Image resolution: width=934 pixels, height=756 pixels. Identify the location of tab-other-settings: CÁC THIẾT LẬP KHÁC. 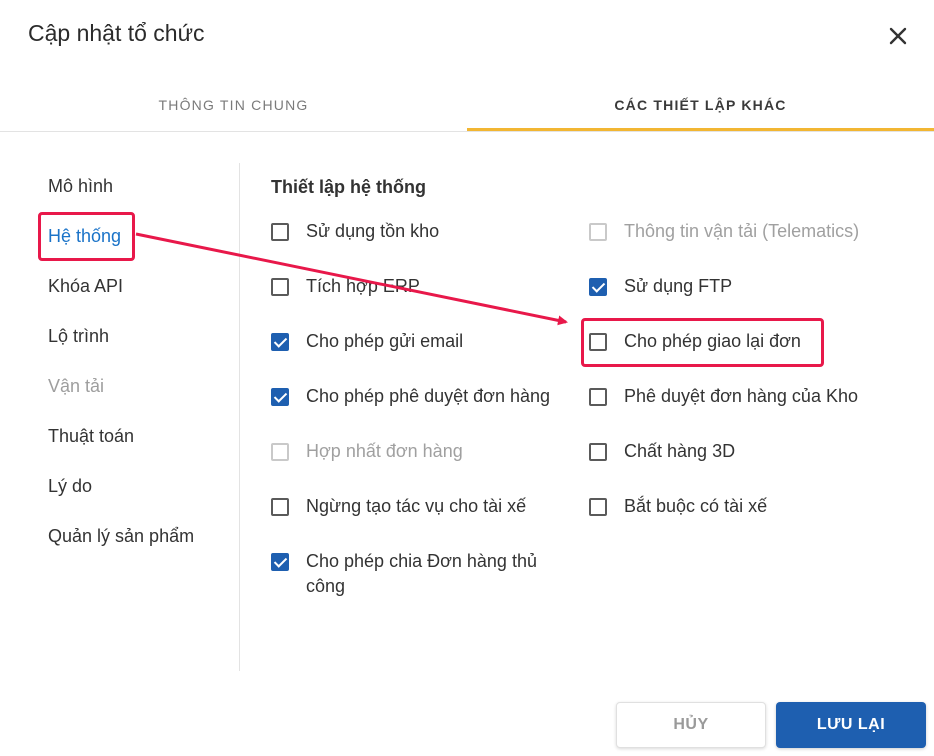
(700, 105).